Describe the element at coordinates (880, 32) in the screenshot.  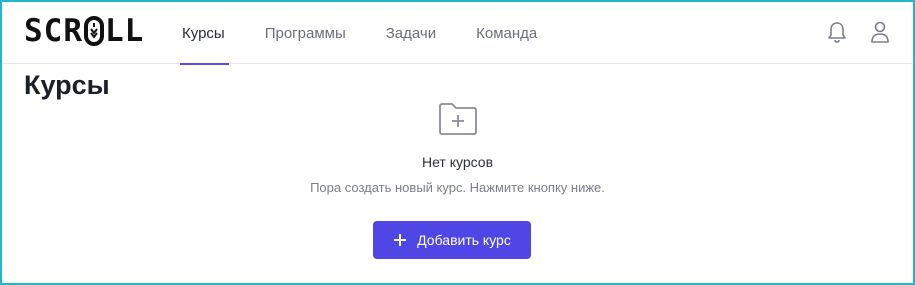
I see `user-icon` at that location.